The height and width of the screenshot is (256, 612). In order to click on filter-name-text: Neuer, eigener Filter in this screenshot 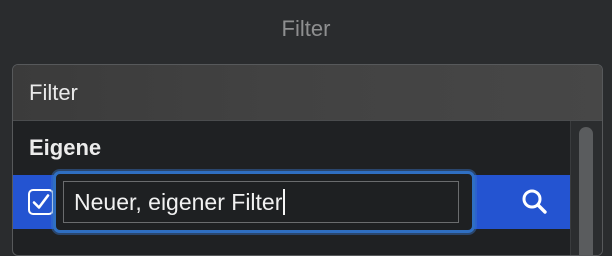, I will do `click(178, 201)`.